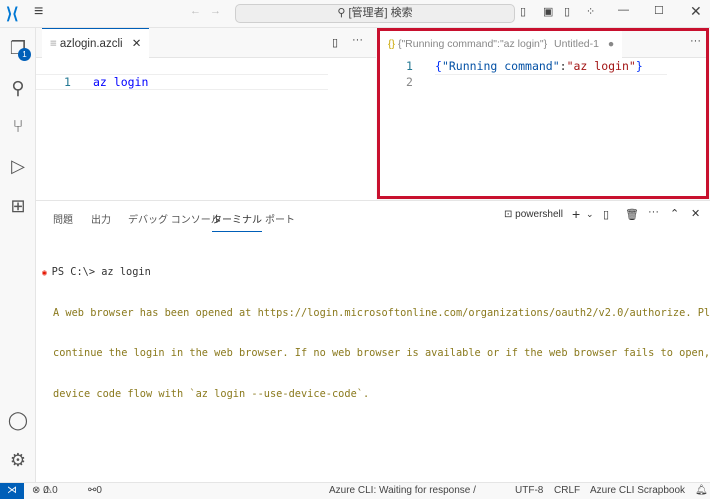  Describe the element at coordinates (695, 213) in the screenshot. I see `close-panel-icon: ✕` at that location.